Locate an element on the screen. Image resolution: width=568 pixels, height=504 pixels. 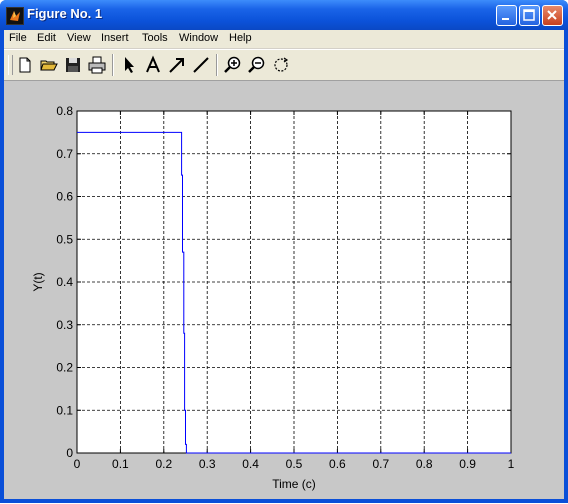
title-bar: Figure No. 1 is located at coordinates (284, 15).